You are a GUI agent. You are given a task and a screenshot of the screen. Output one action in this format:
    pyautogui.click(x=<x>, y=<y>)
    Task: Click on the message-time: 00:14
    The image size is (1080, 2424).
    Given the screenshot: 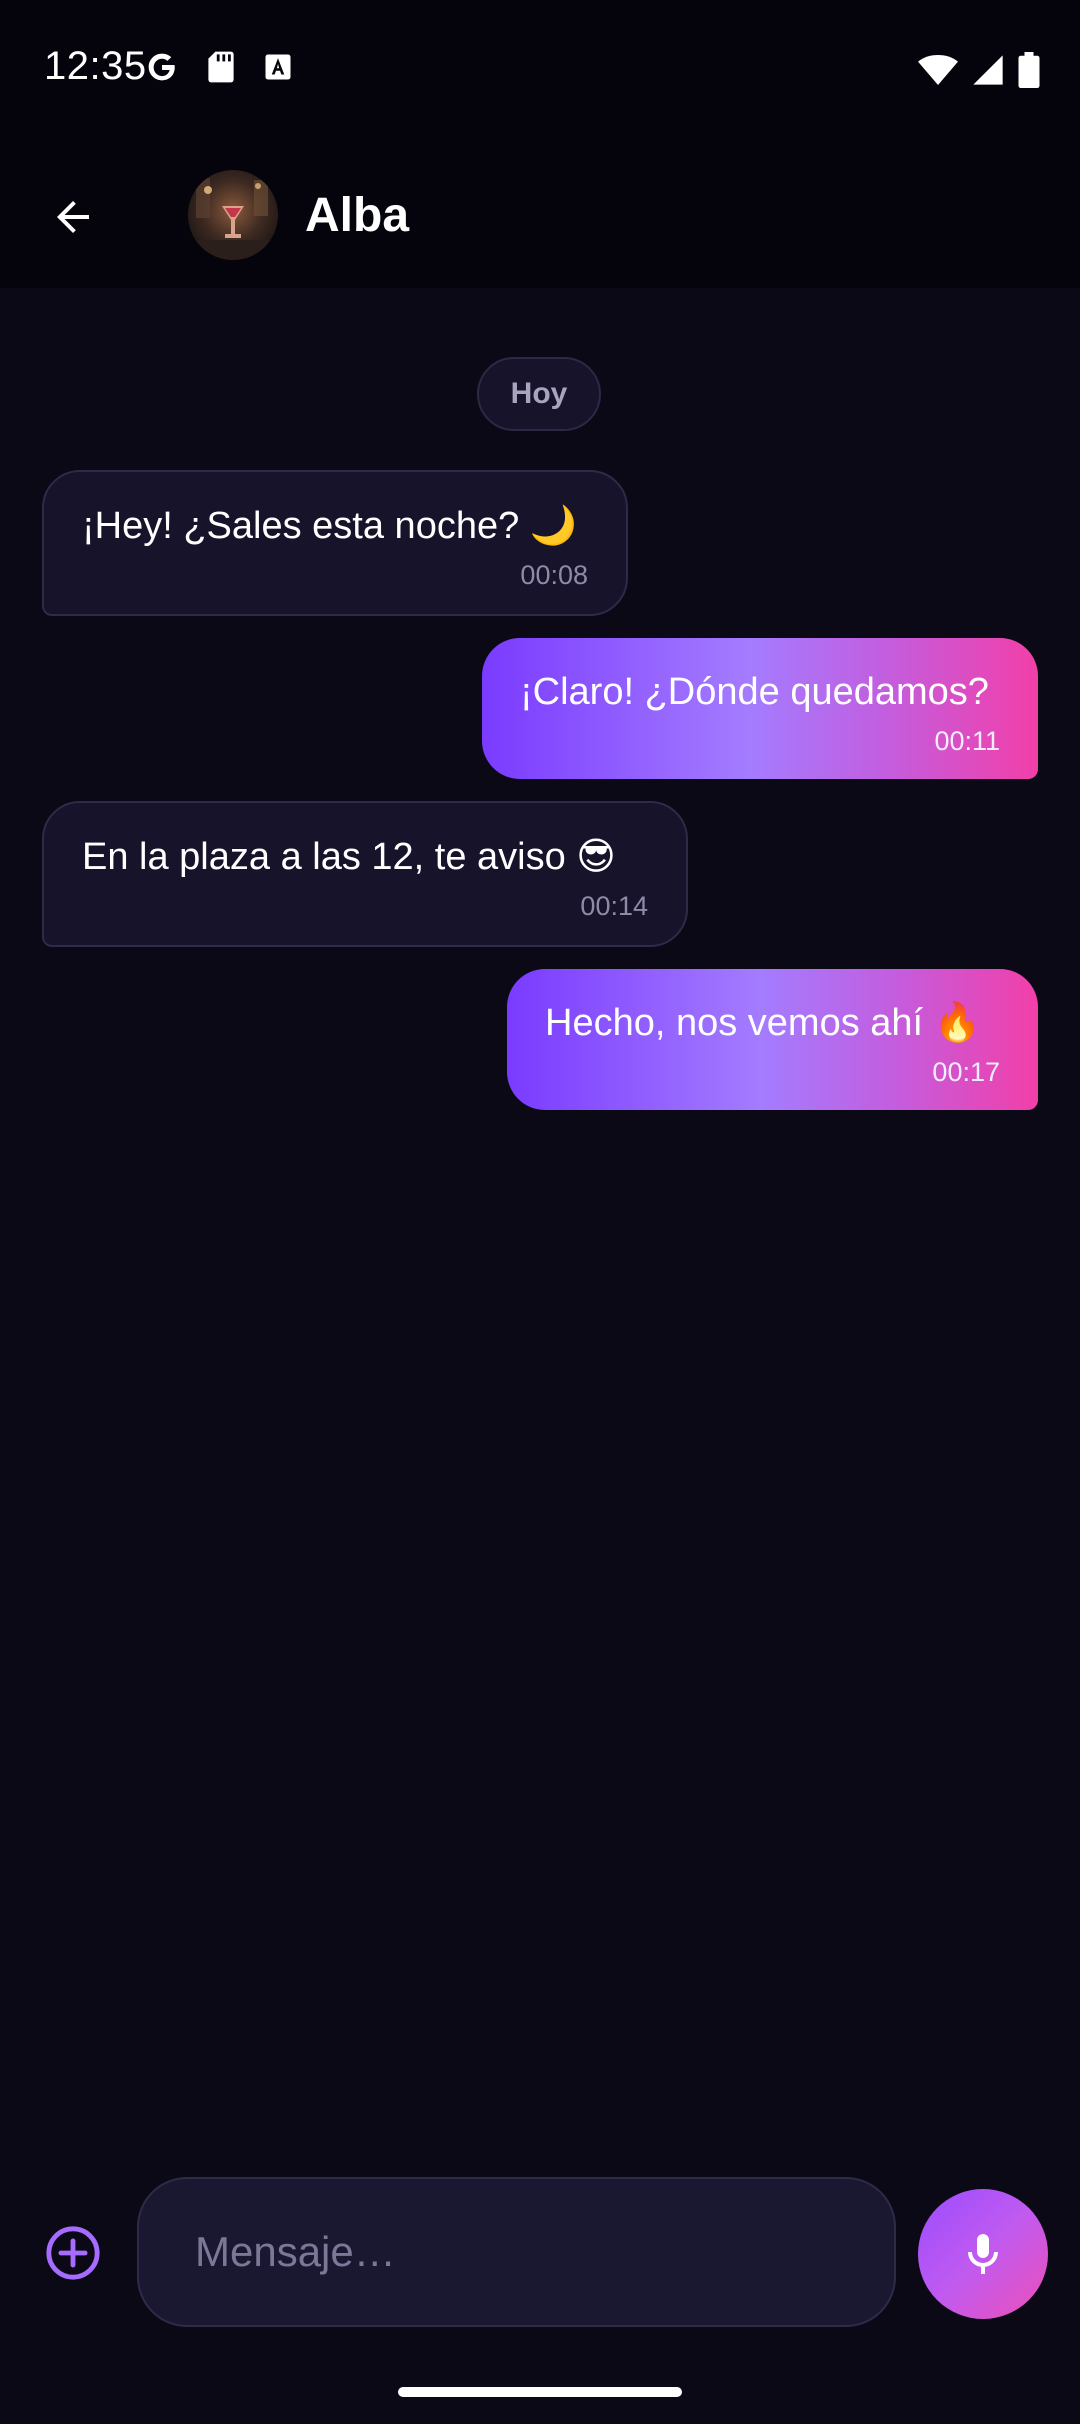 What is the action you would take?
    pyautogui.click(x=614, y=906)
    